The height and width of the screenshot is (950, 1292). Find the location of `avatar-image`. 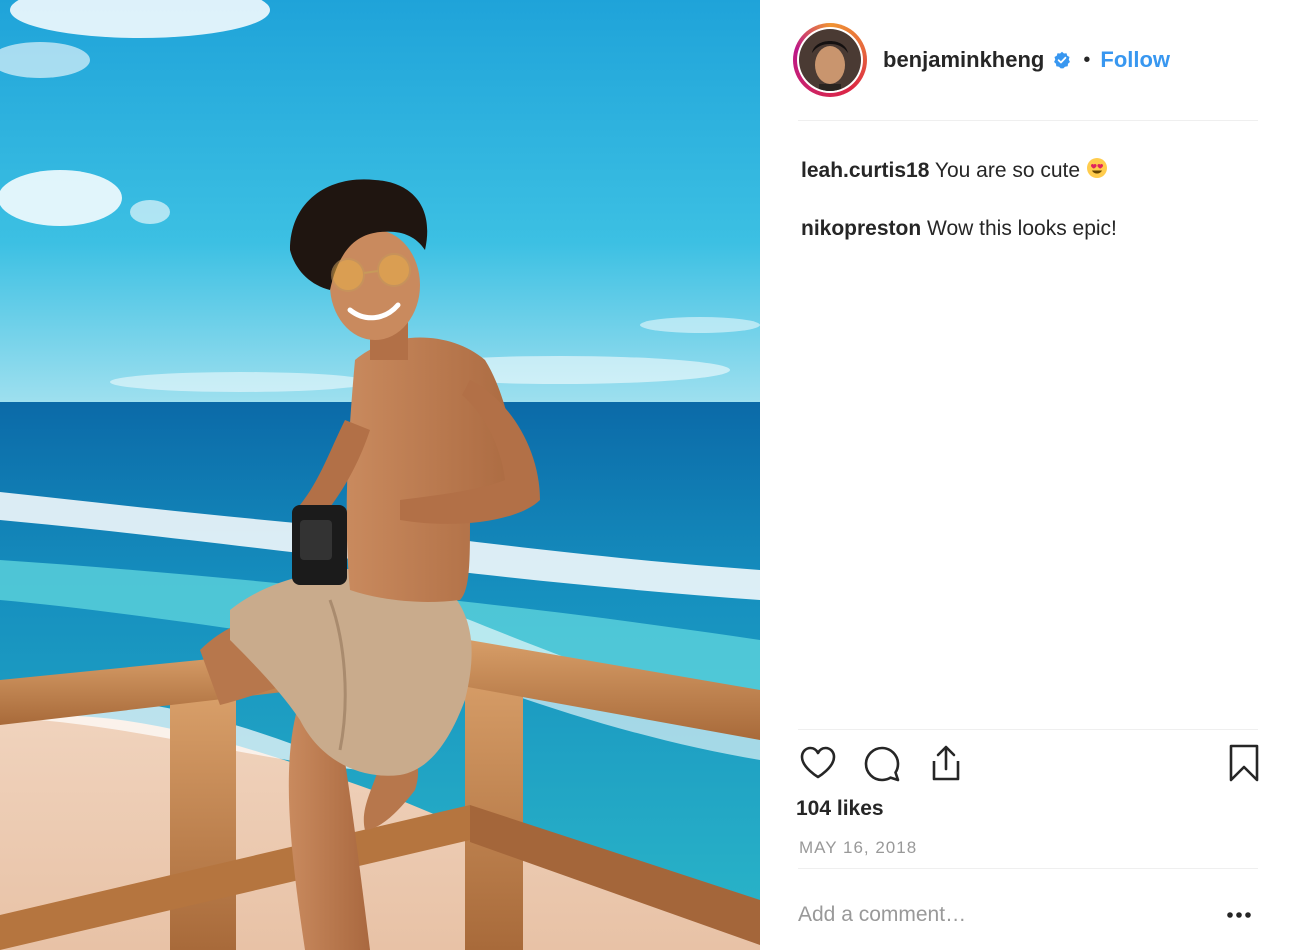

avatar-image is located at coordinates (830, 60).